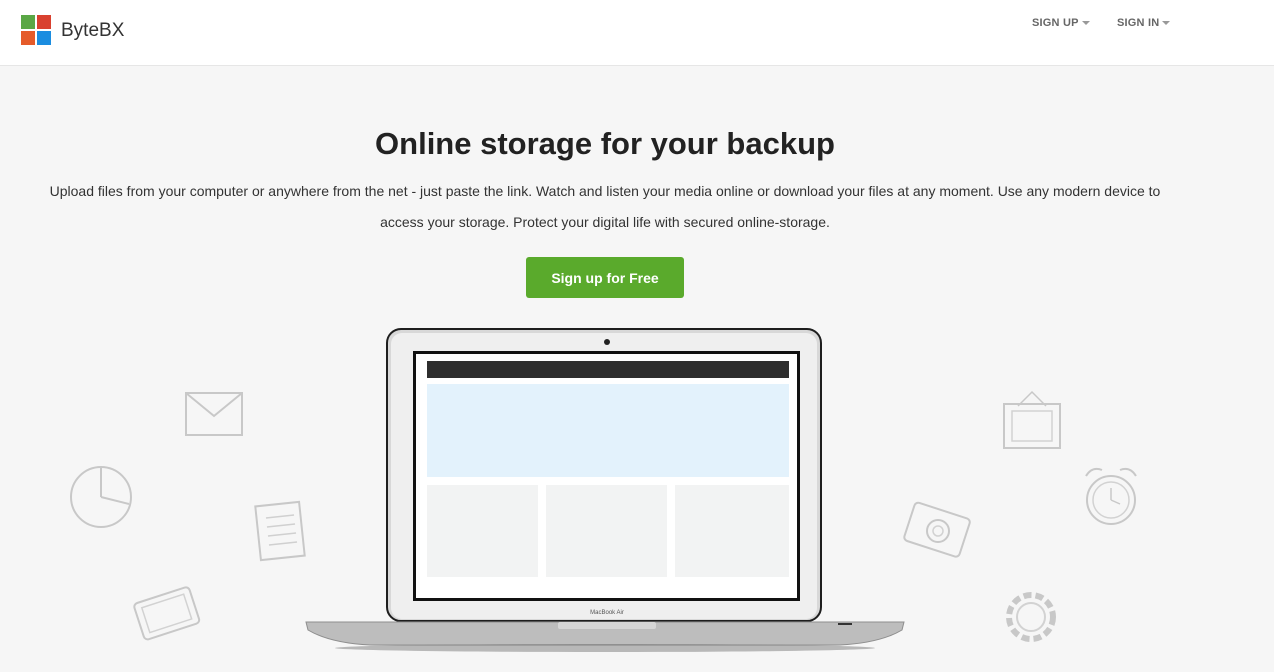  Describe the element at coordinates (1138, 23) in the screenshot. I see `sign-in-label: SIGN IN` at that location.